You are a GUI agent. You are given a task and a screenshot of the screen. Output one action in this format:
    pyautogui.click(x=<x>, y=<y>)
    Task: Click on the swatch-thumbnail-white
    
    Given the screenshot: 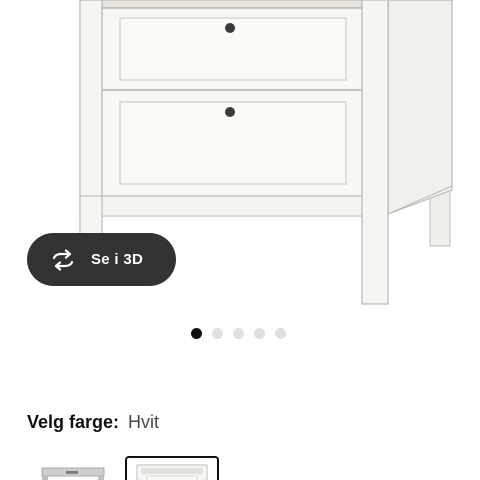 What is the action you would take?
    pyautogui.click(x=172, y=472)
    